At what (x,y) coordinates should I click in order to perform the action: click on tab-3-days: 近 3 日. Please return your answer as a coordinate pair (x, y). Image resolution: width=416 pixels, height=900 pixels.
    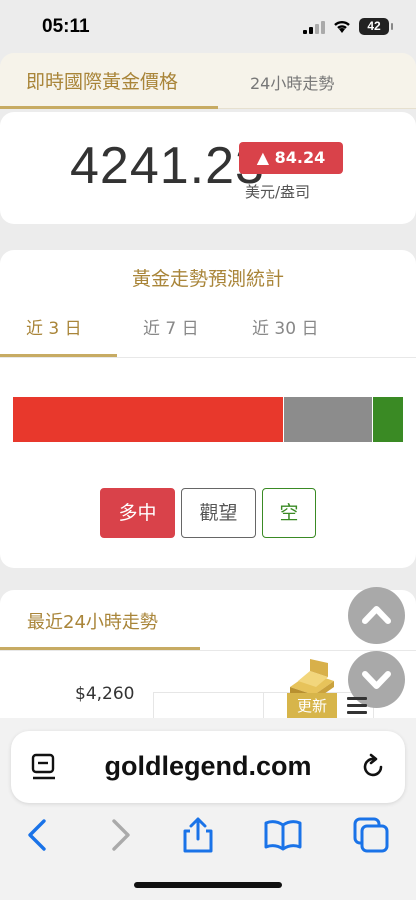
    Looking at the image, I should click on (54, 326).